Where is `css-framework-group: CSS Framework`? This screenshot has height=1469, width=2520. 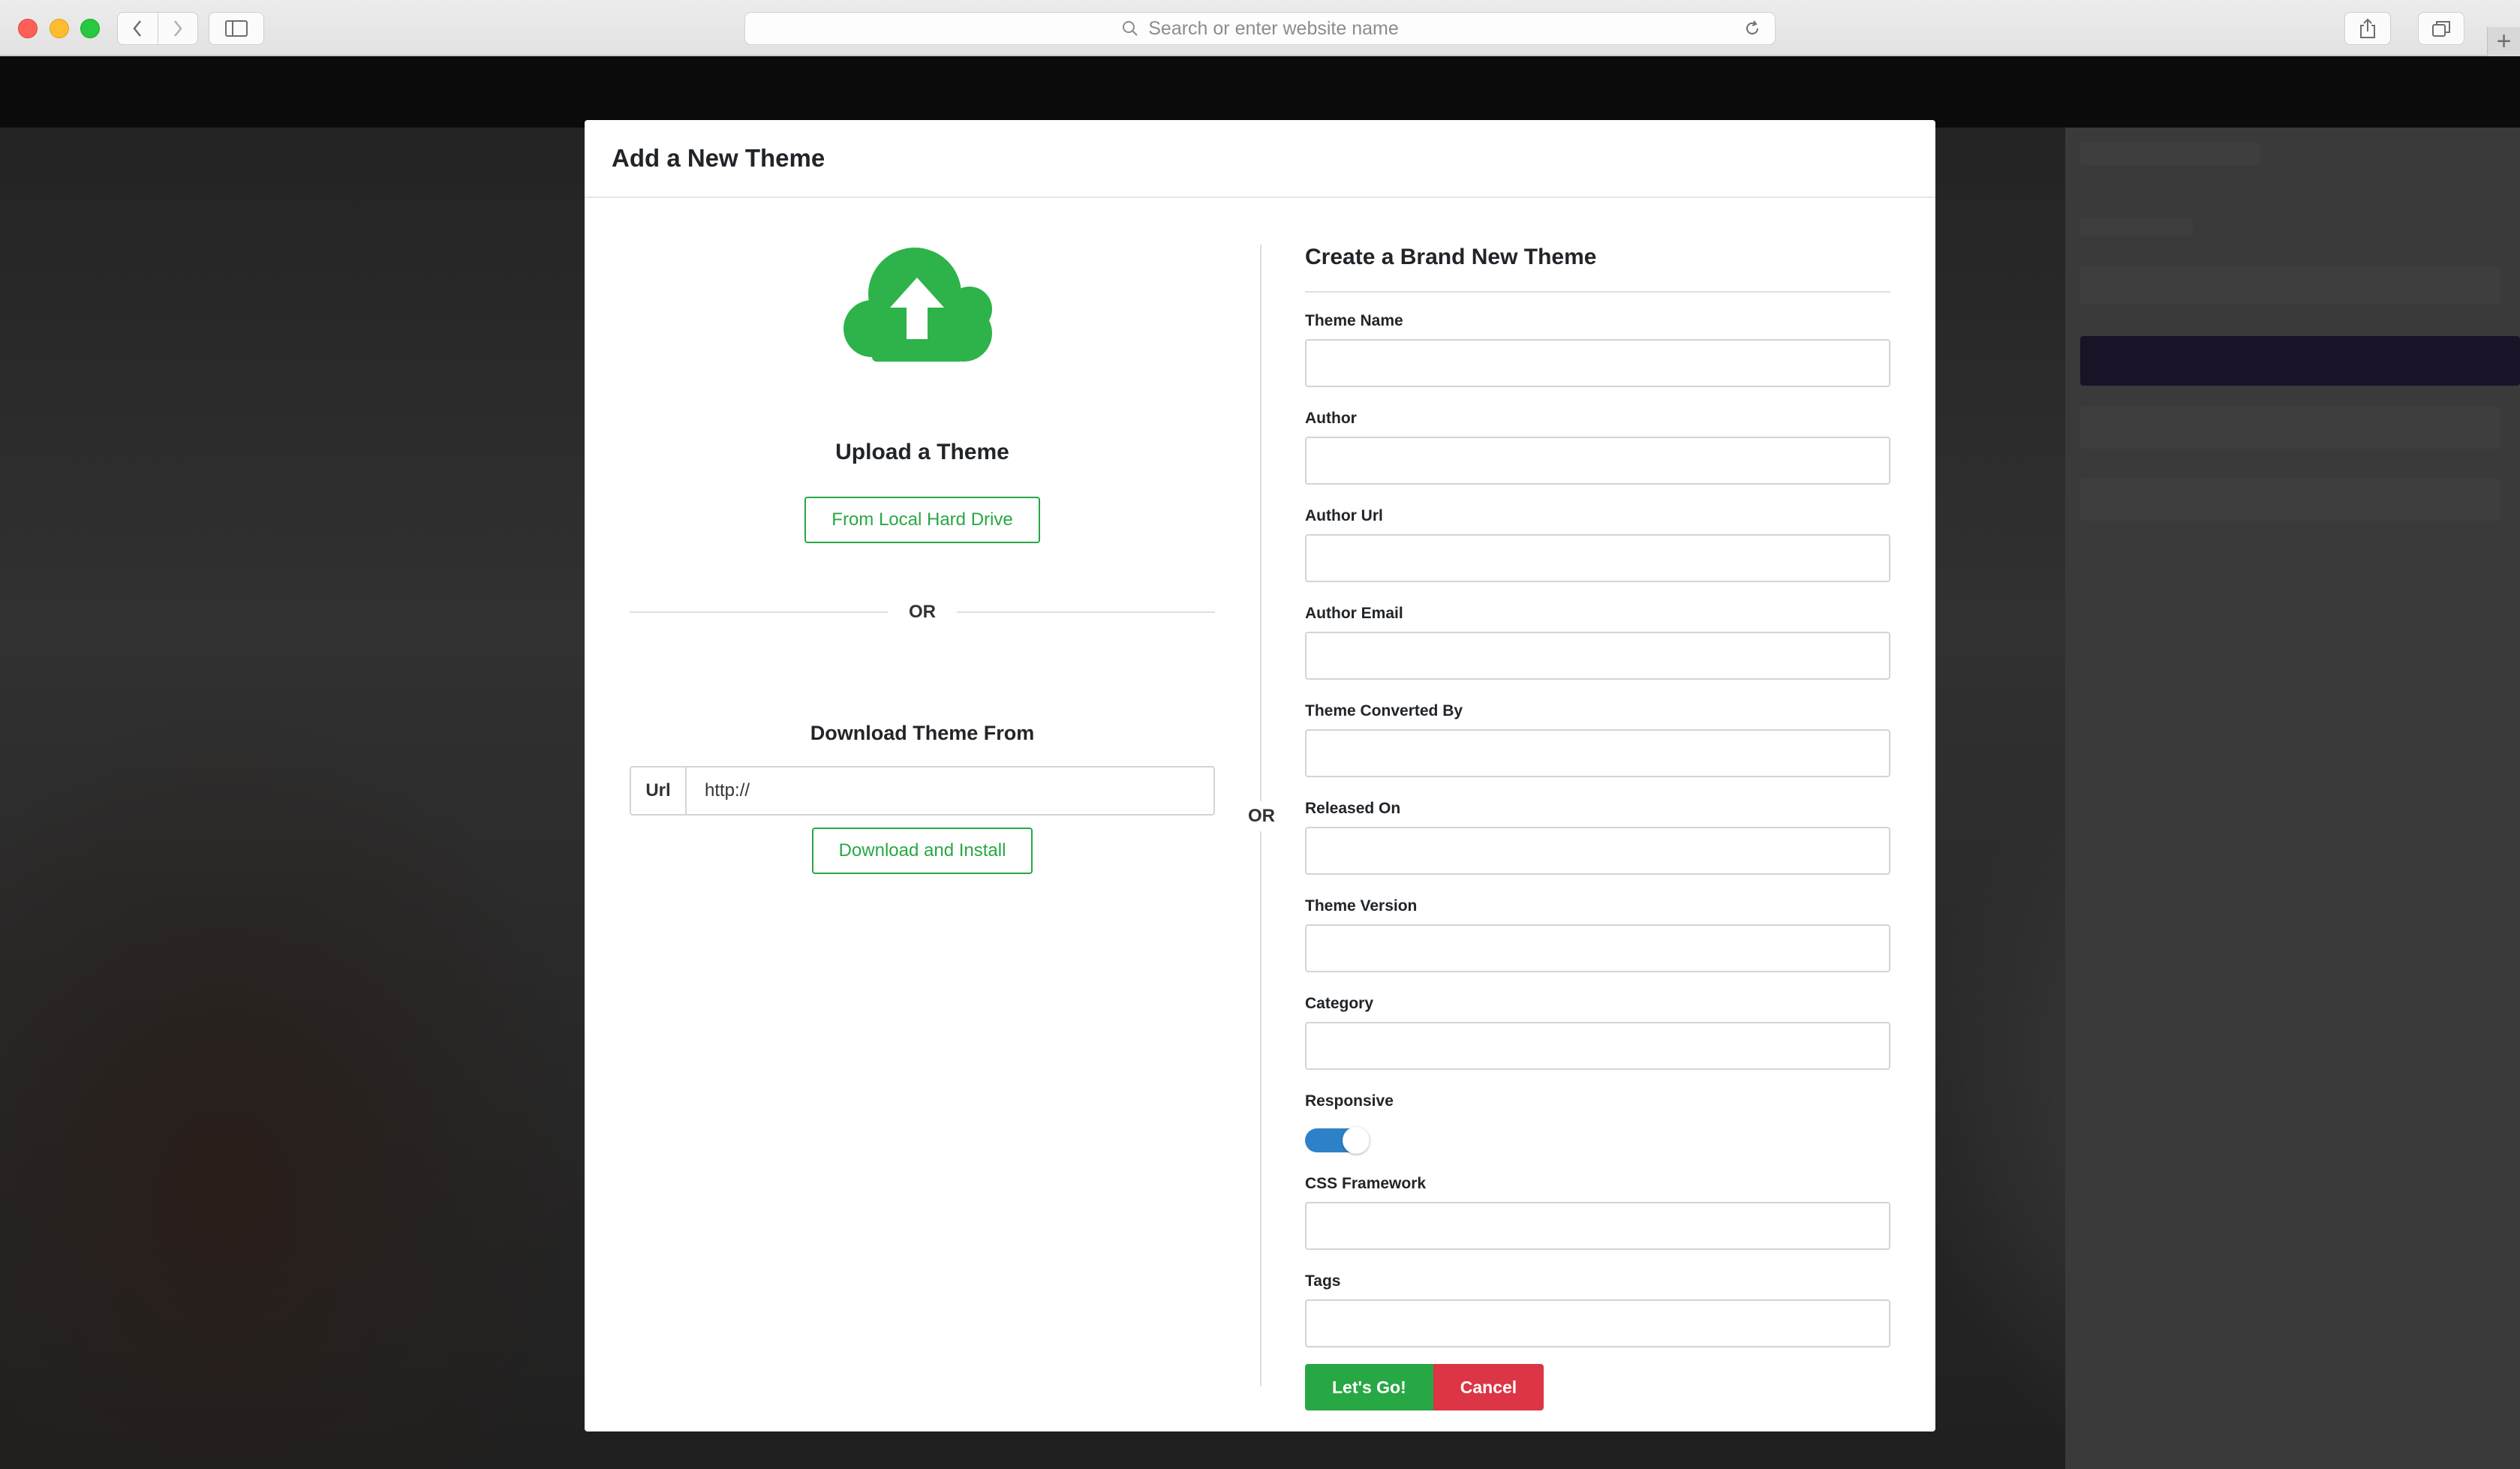 css-framework-group: CSS Framework is located at coordinates (1597, 1212).